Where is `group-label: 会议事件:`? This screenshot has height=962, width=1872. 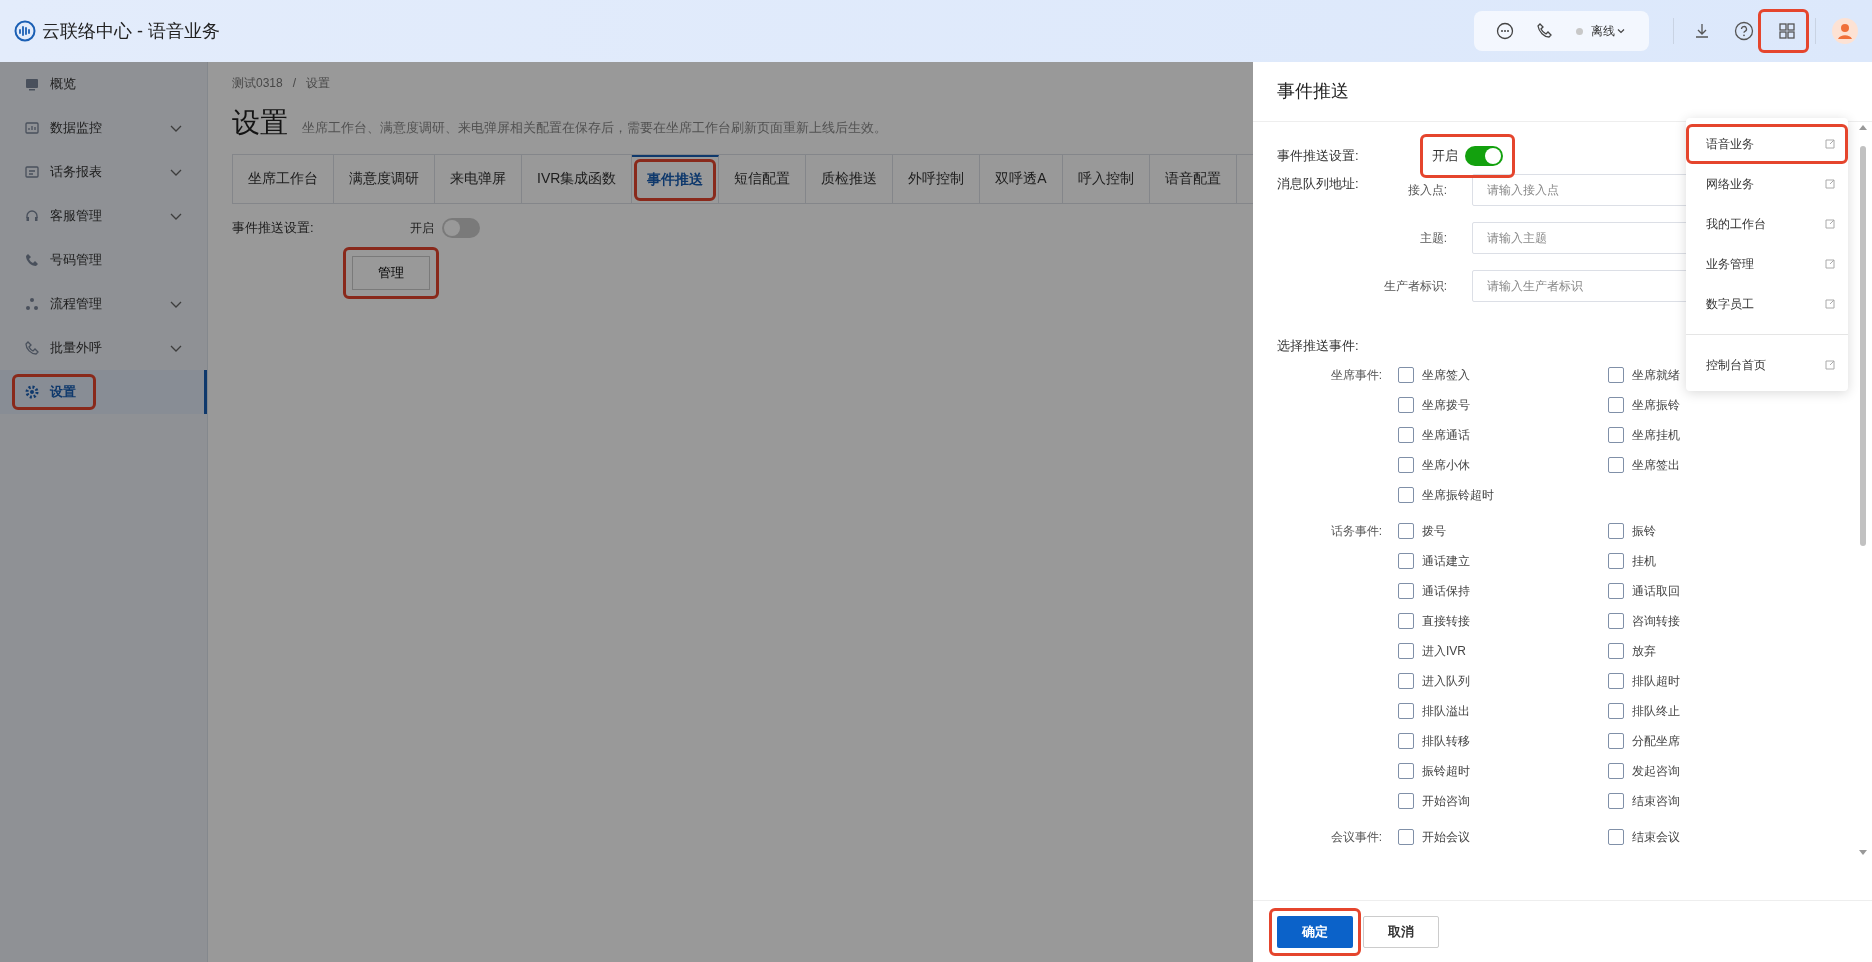
group-label: 会议事件: is located at coordinates (1356, 836).